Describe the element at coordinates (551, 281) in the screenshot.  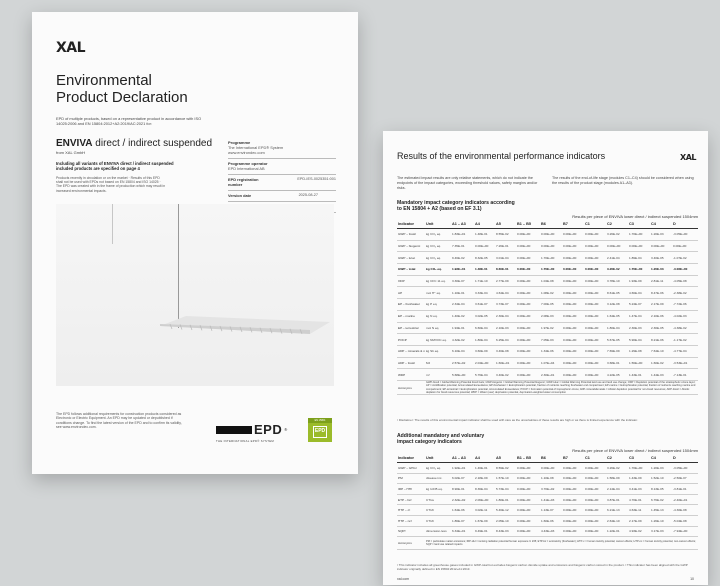
I see `value-cell: 1.04E-08` at that location.